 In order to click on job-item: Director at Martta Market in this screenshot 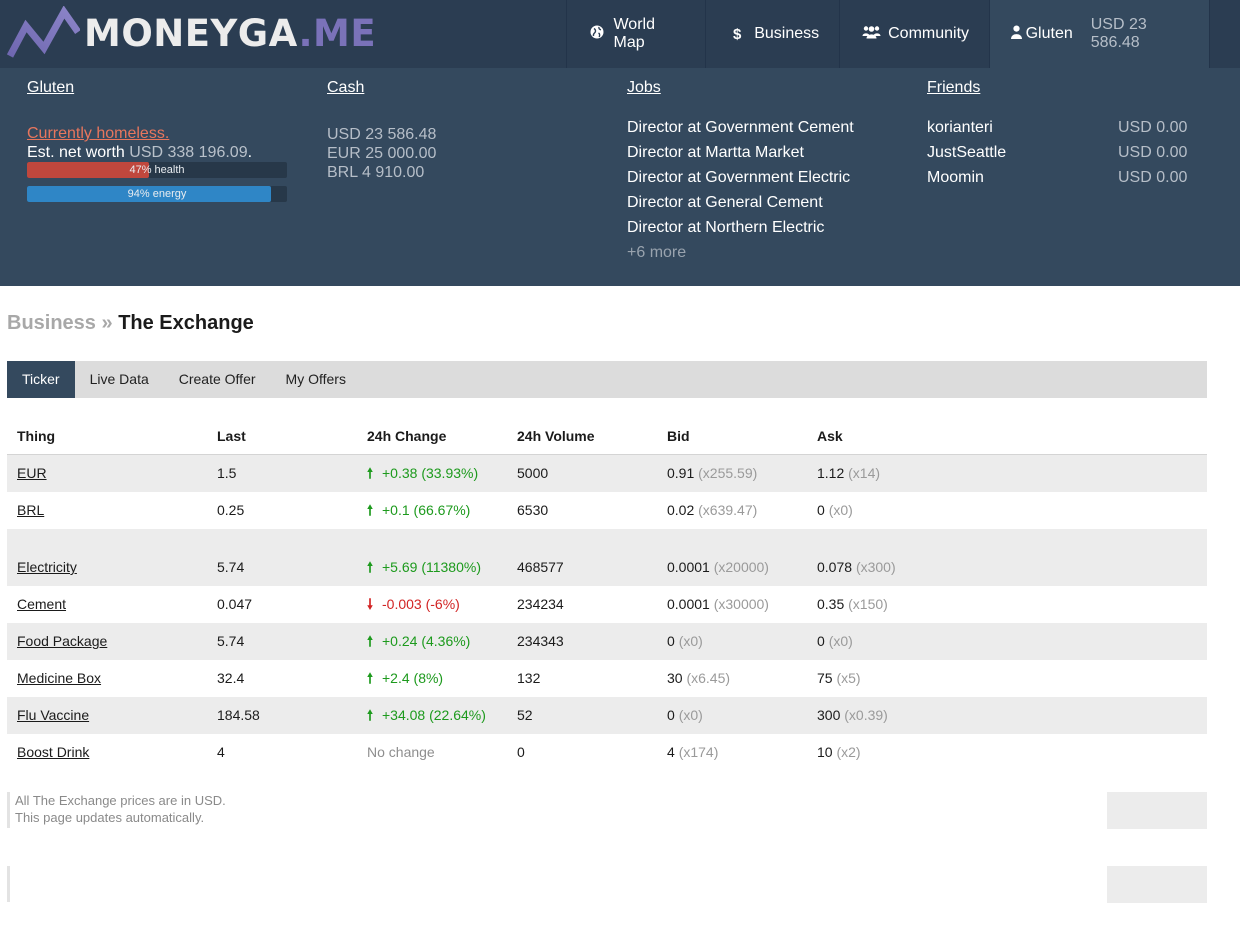, I will do `click(715, 153)`.